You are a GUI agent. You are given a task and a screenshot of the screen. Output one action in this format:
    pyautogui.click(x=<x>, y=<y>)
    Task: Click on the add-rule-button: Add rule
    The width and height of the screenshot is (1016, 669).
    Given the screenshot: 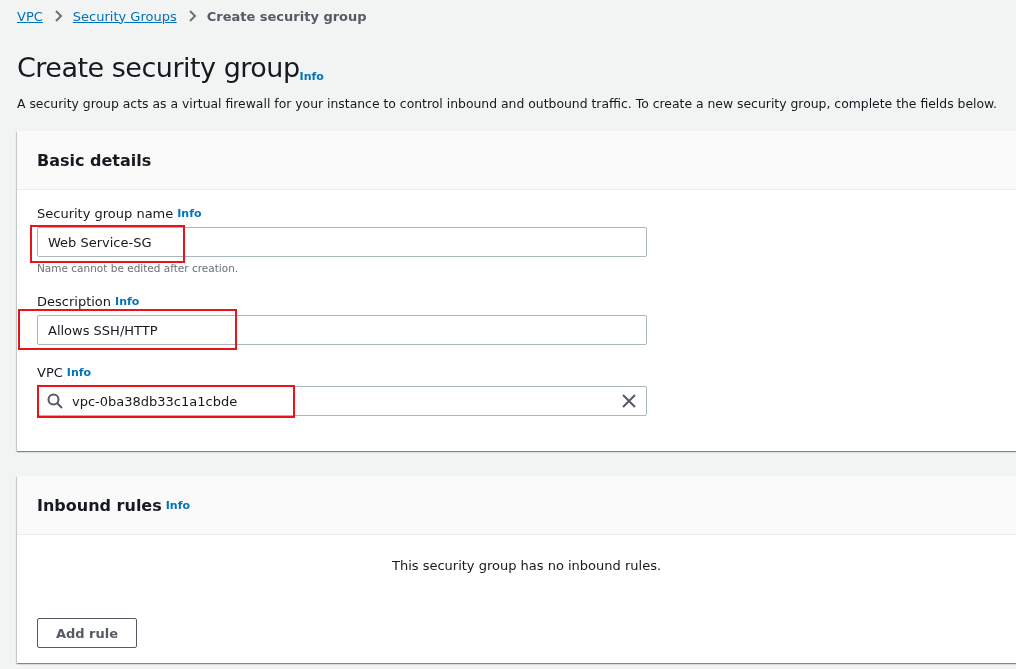 What is the action you would take?
    pyautogui.click(x=87, y=633)
    